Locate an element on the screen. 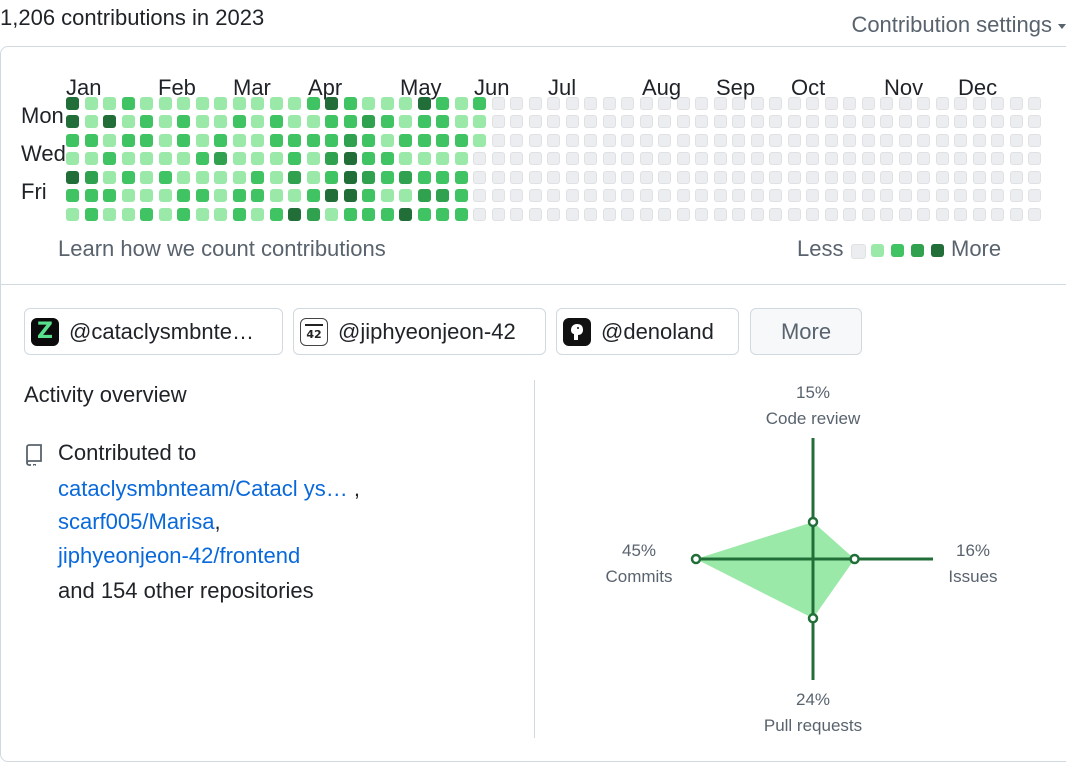  more-orgs-button: More is located at coordinates (806, 331).